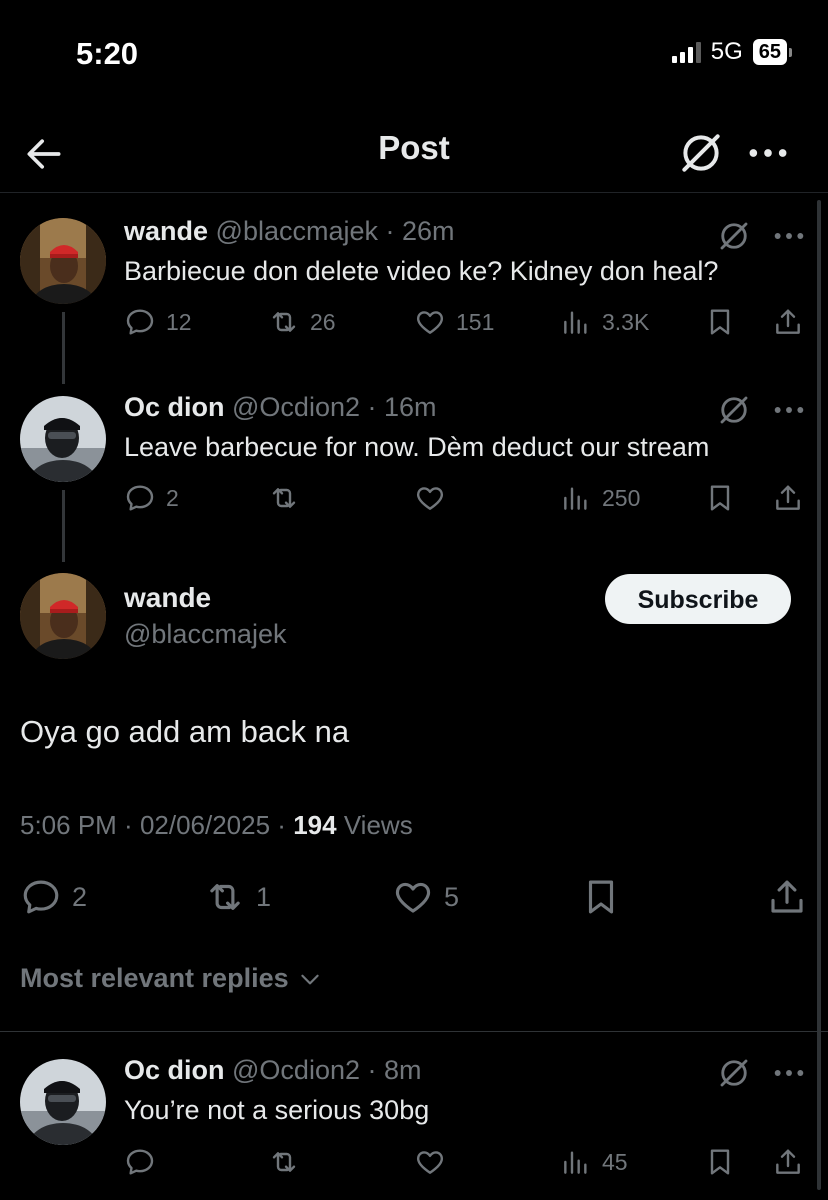  Describe the element at coordinates (179, 321) in the screenshot. I see `reply-count: 12` at that location.